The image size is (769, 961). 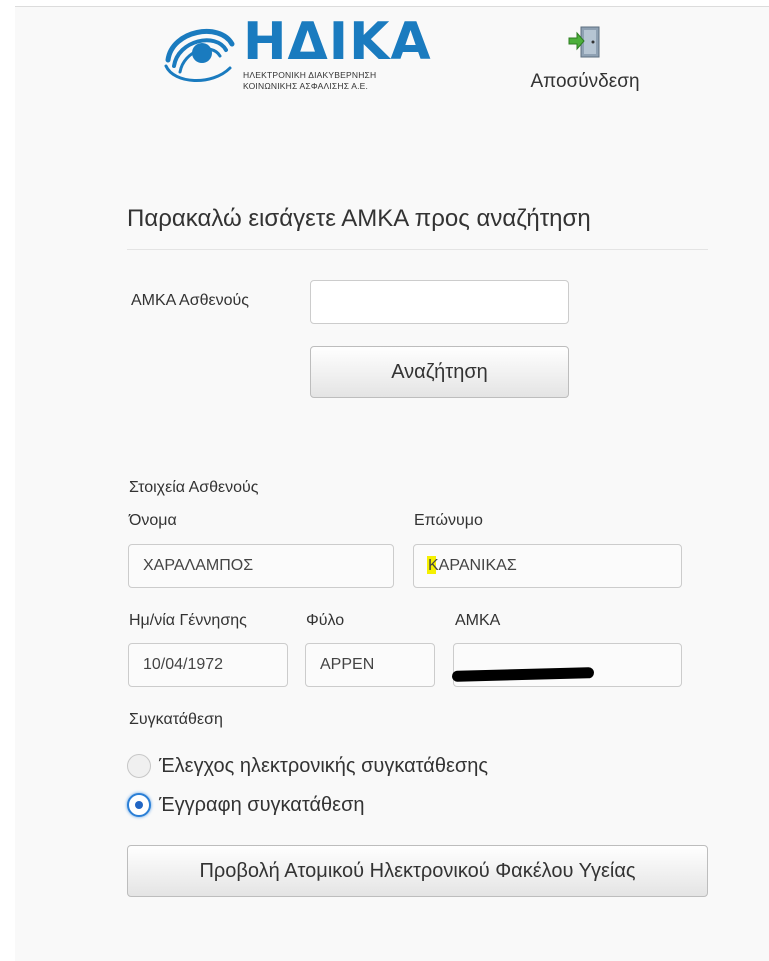 I want to click on sex-field: ΑΡΡΕΝ, so click(x=370, y=665).